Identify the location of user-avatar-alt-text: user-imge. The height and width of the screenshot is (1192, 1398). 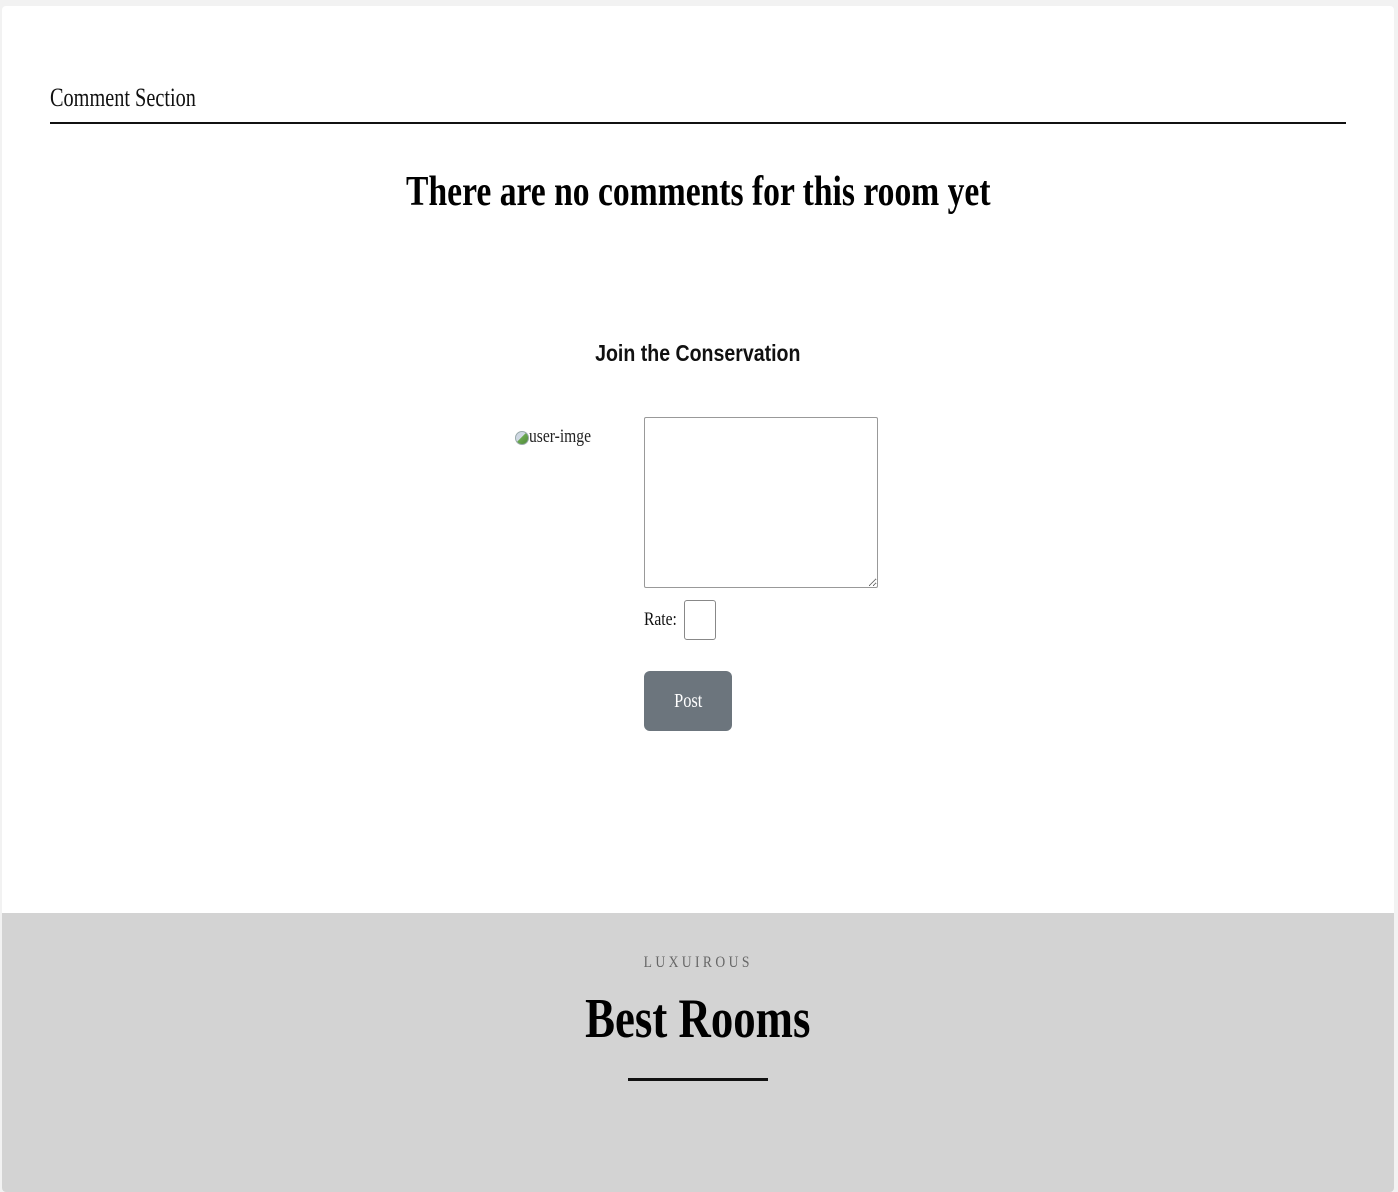
(560, 436).